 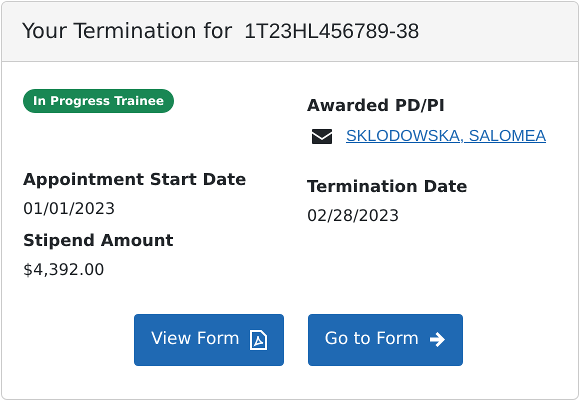 What do you see at coordinates (127, 31) in the screenshot?
I see `card-title: Your Termination for` at bounding box center [127, 31].